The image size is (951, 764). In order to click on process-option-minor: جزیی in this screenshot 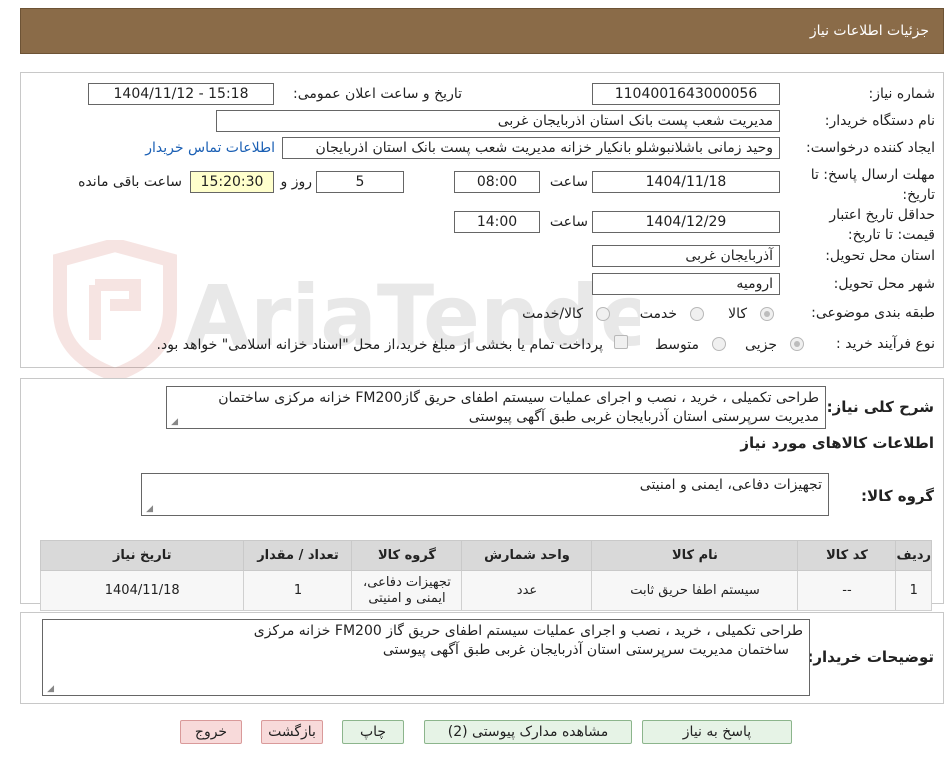, I will do `click(761, 345)`.